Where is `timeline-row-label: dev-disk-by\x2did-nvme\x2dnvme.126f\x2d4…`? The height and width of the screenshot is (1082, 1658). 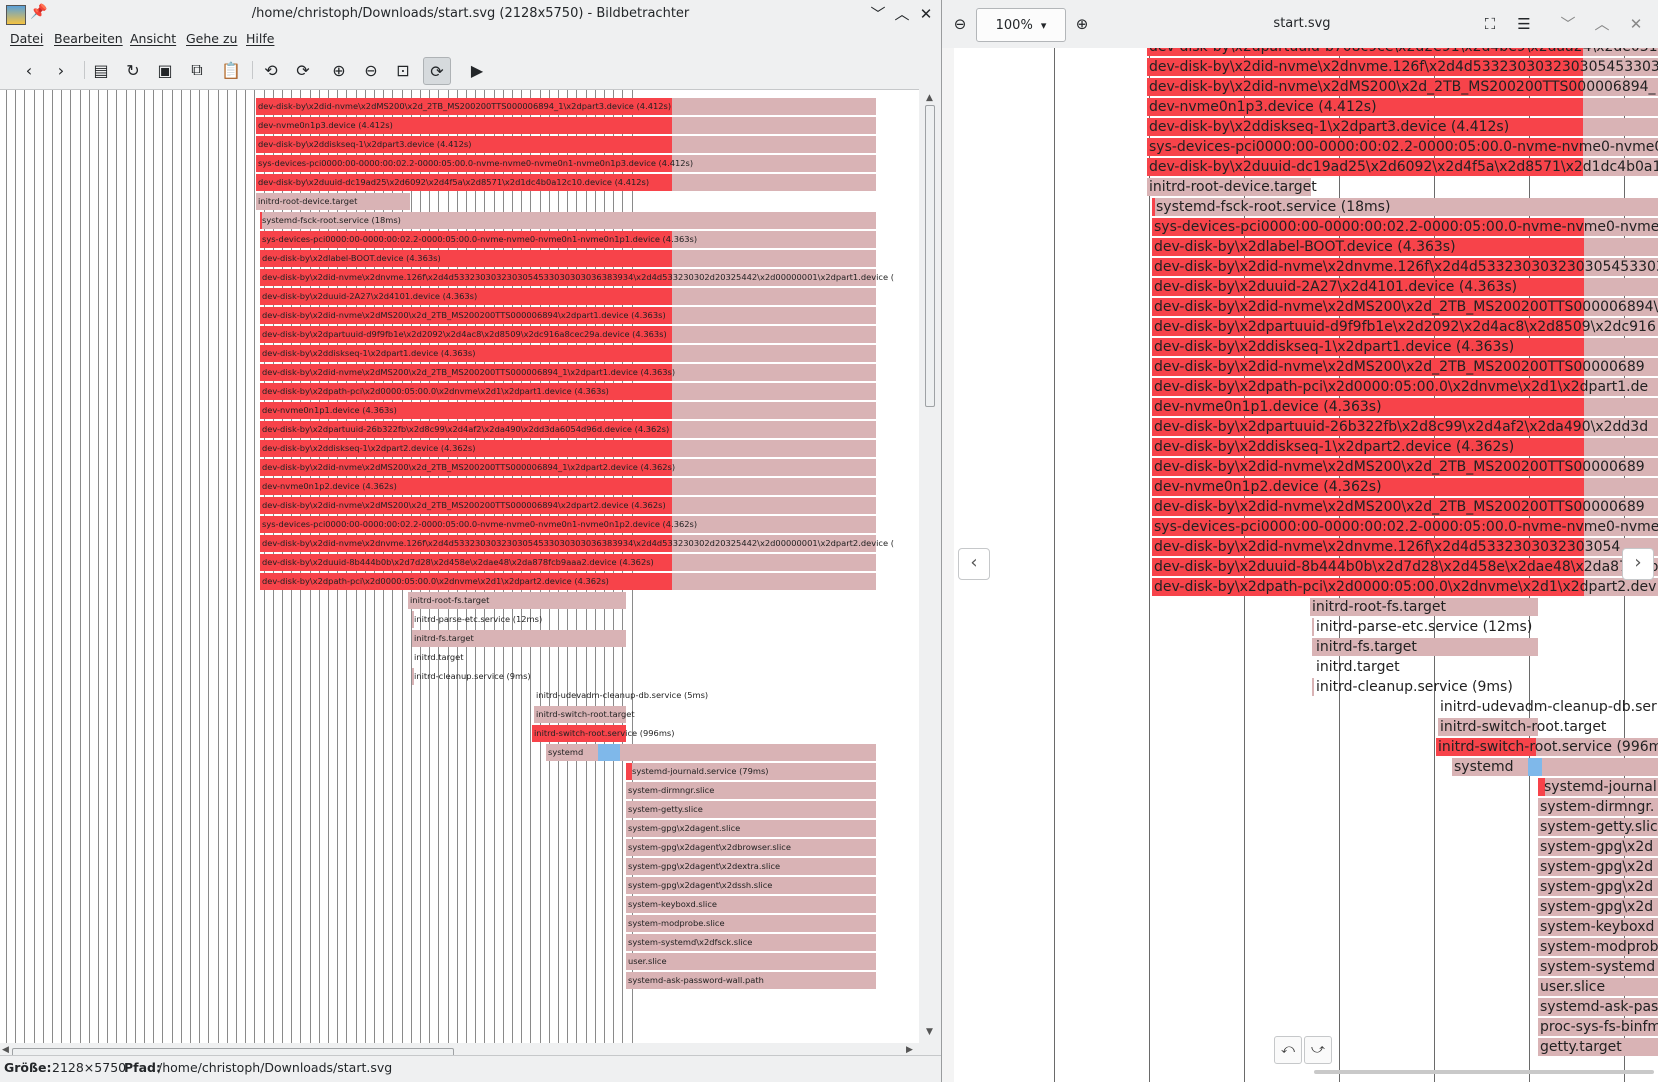 timeline-row-label: dev-disk-by\x2did-nvme\x2dnvme.126f\x2d4… is located at coordinates (578, 543).